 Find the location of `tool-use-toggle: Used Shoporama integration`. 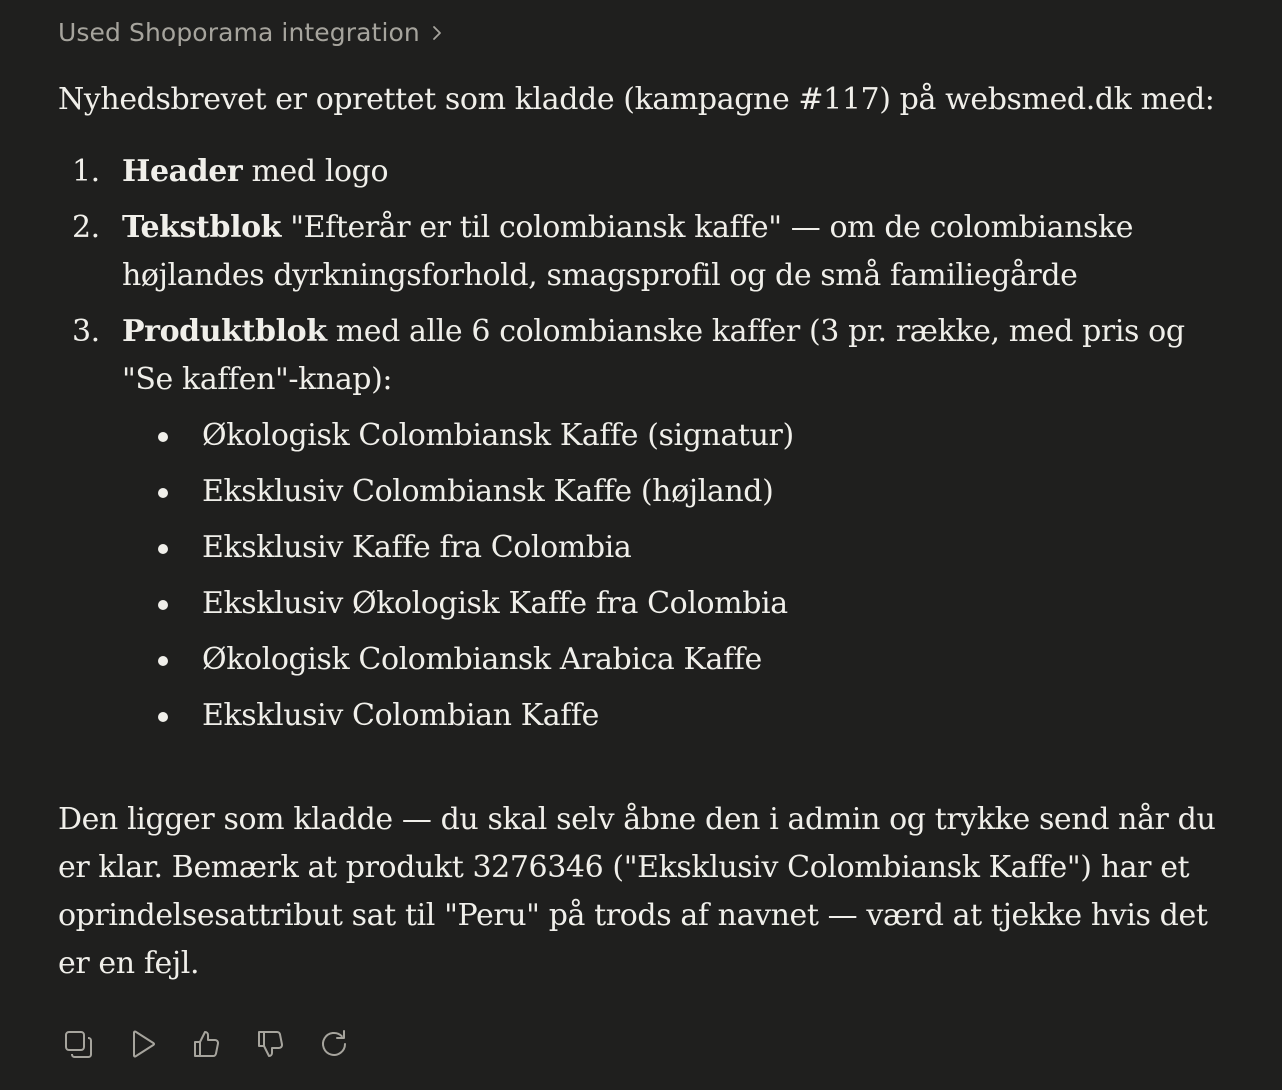

tool-use-toggle: Used Shoporama integration is located at coordinates (251, 32).